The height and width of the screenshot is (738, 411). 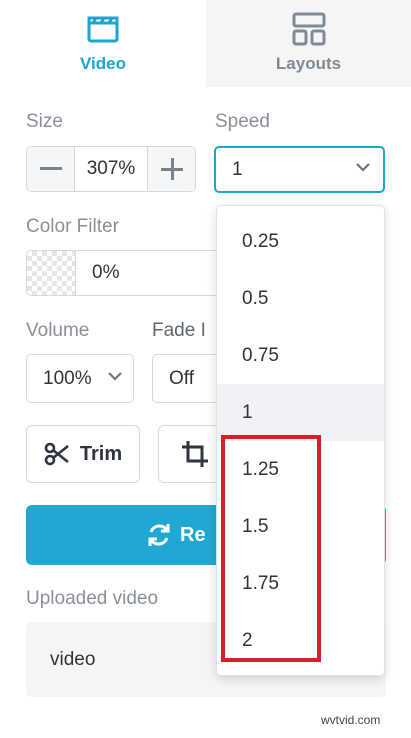 I want to click on plus-icon, so click(x=171, y=169).